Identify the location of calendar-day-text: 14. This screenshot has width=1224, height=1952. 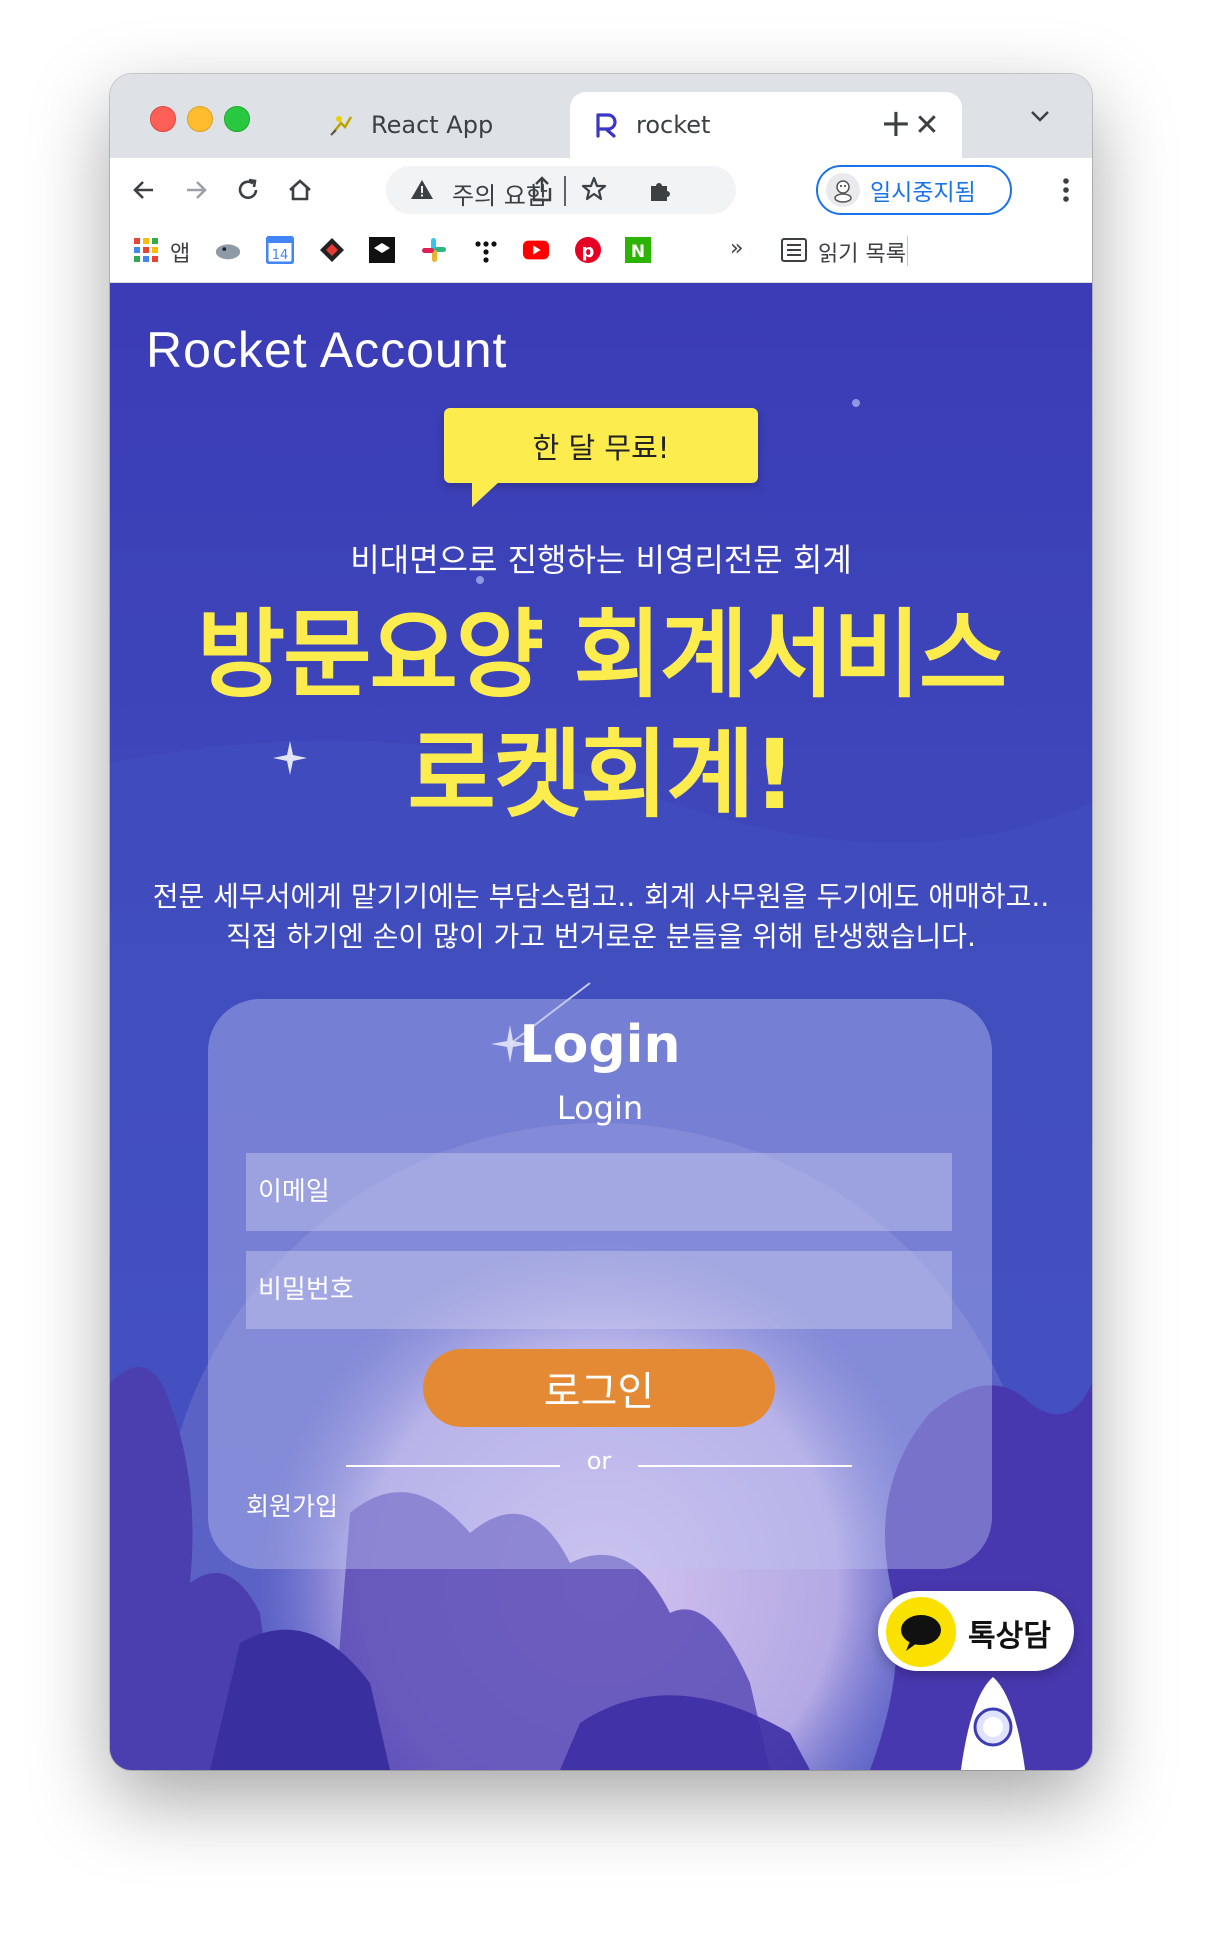
(280, 255).